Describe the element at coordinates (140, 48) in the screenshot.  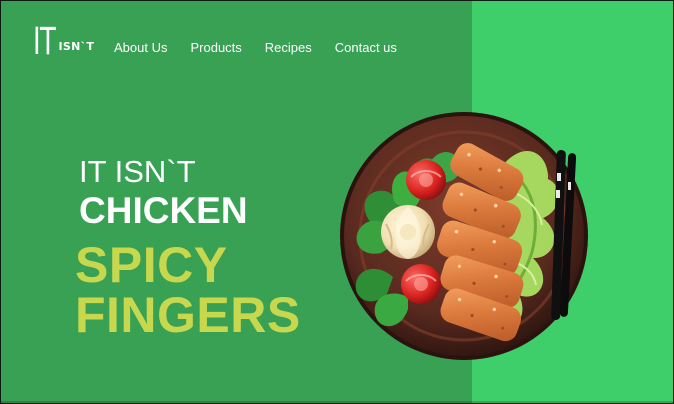
I see `nav-item-about-us: About Us` at that location.